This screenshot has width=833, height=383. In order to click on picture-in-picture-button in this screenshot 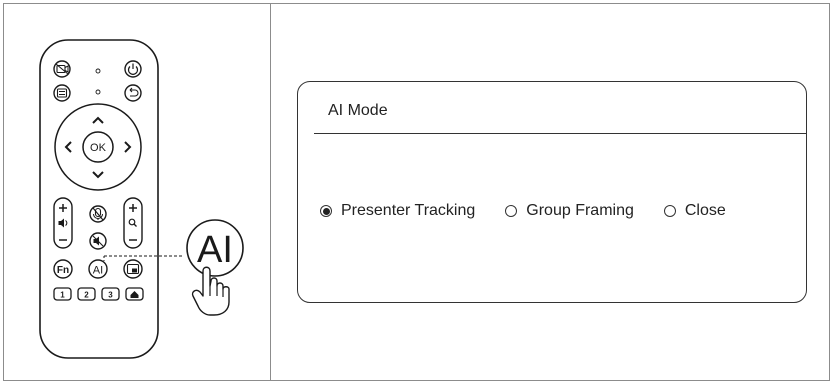, I will do `click(133, 269)`.